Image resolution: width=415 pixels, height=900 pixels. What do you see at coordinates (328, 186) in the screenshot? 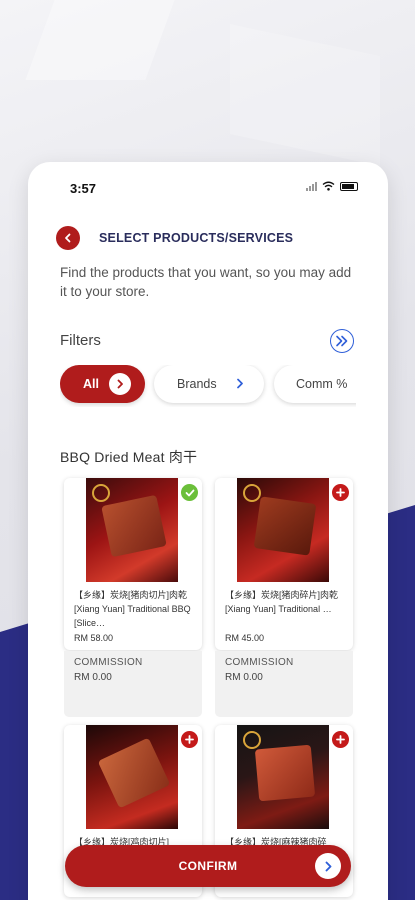
I see `wifi-icon` at bounding box center [328, 186].